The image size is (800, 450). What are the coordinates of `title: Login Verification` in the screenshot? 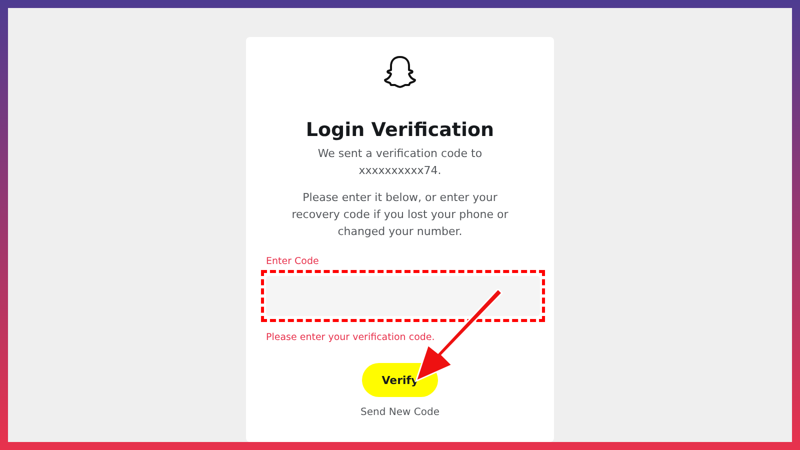 It's located at (400, 130).